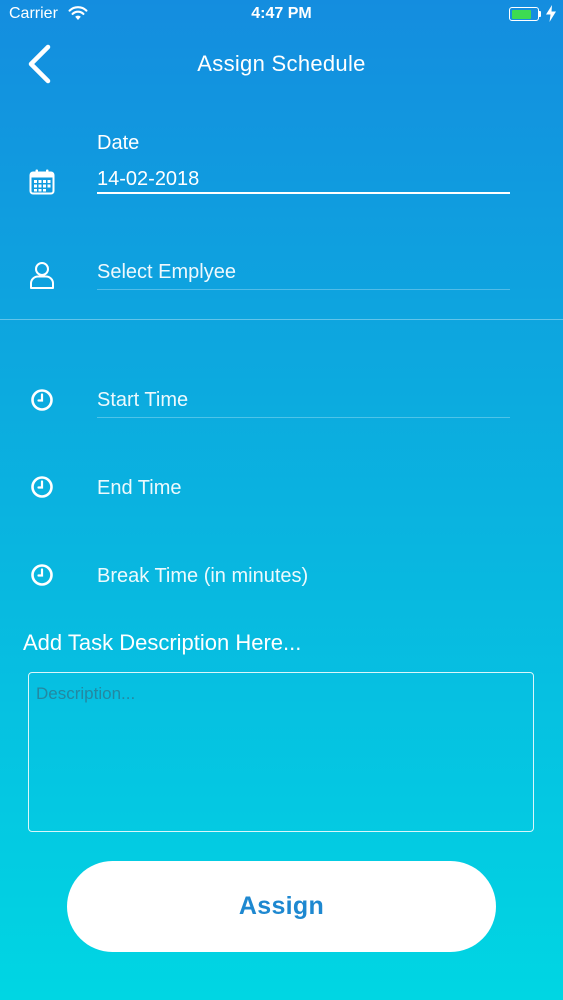  I want to click on battery-icon, so click(524, 14).